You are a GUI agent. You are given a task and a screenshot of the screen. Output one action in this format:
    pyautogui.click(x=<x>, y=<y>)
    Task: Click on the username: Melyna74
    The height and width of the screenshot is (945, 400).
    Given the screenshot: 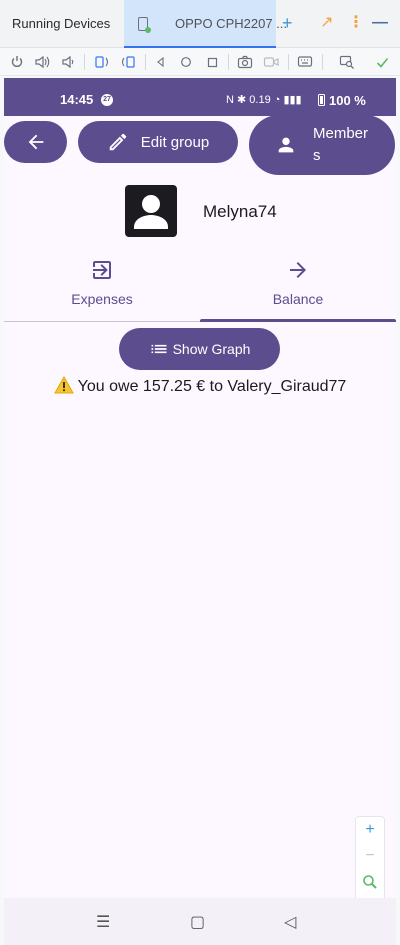 What is the action you would take?
    pyautogui.click(x=240, y=211)
    